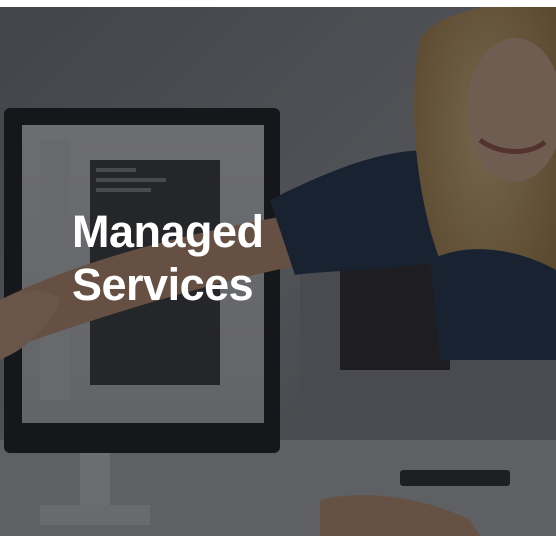 The image size is (556, 536). I want to click on tile-title: Managed Services, so click(232, 258).